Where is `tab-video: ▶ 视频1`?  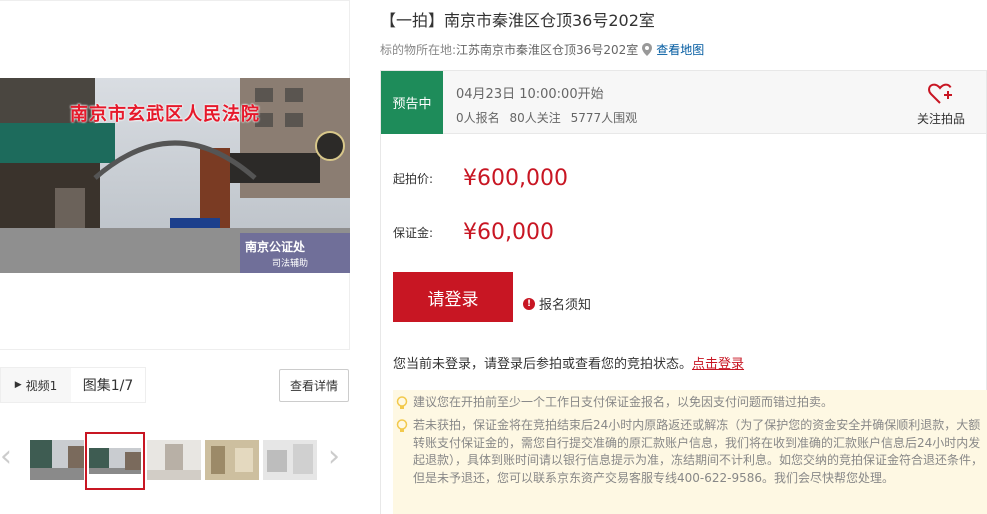 tab-video: ▶ 视频1 is located at coordinates (36, 385).